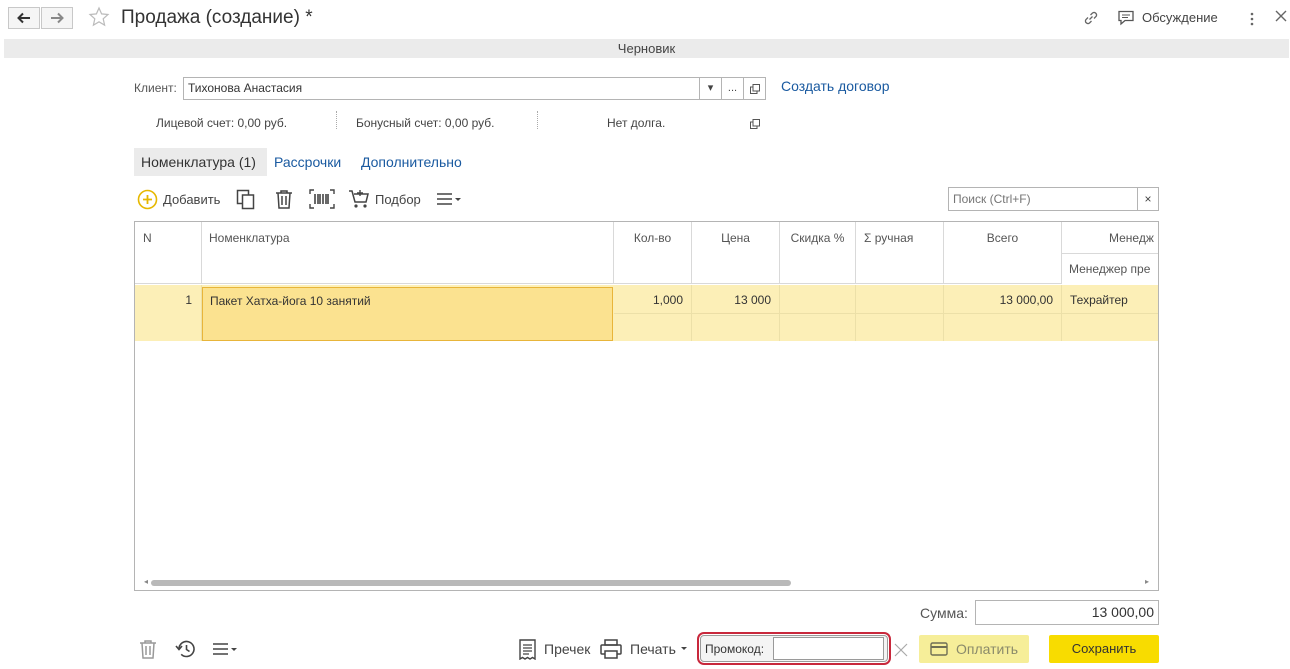  I want to click on close-button, so click(1281, 17).